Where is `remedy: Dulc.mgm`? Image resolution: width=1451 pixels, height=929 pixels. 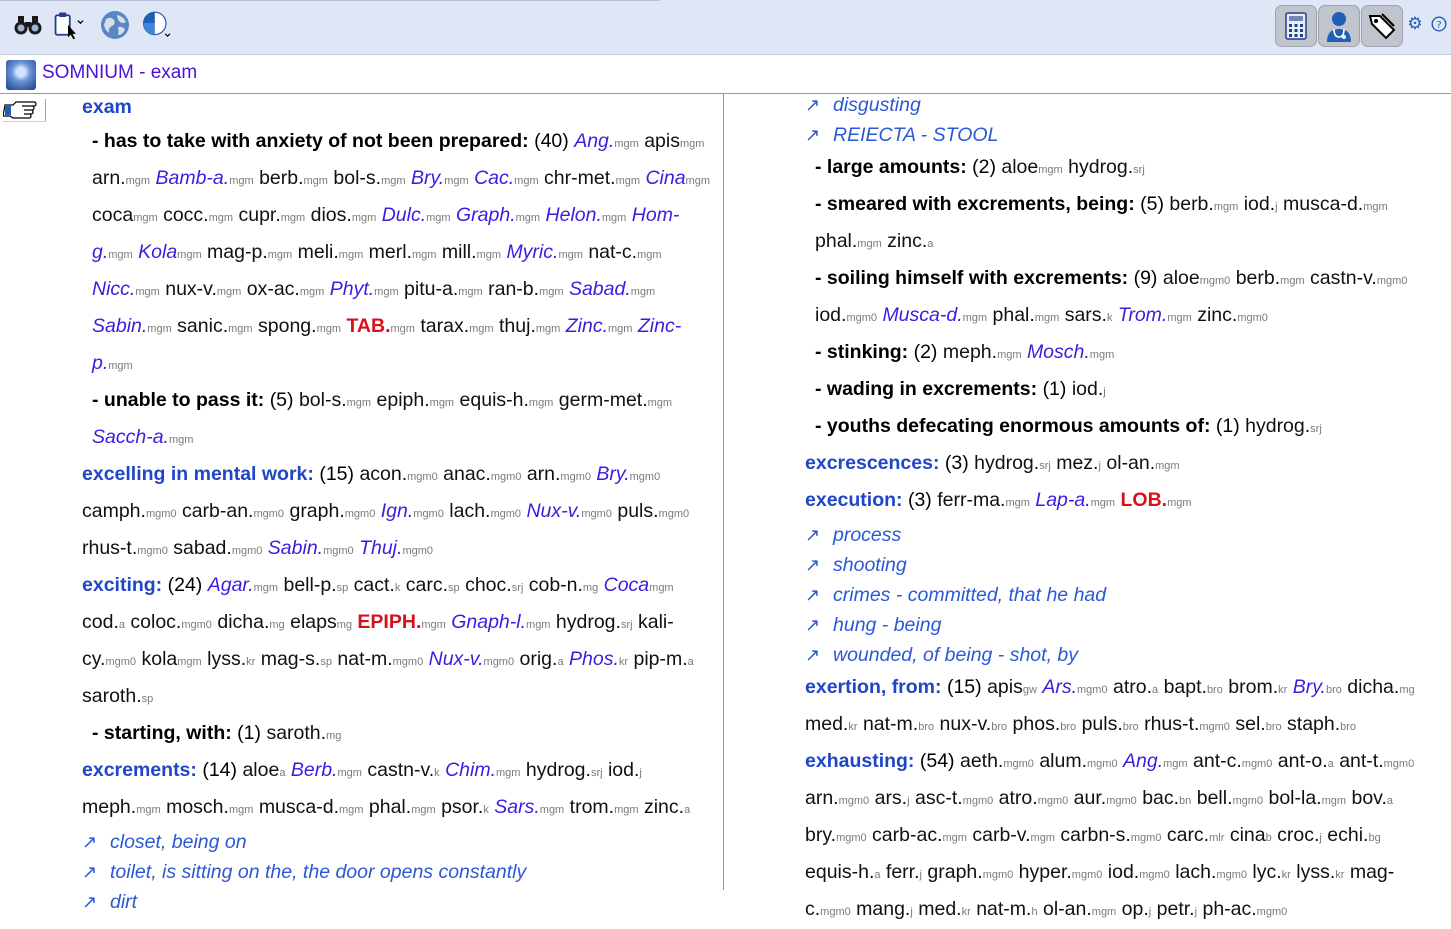
remedy: Dulc.mgm is located at coordinates (416, 215).